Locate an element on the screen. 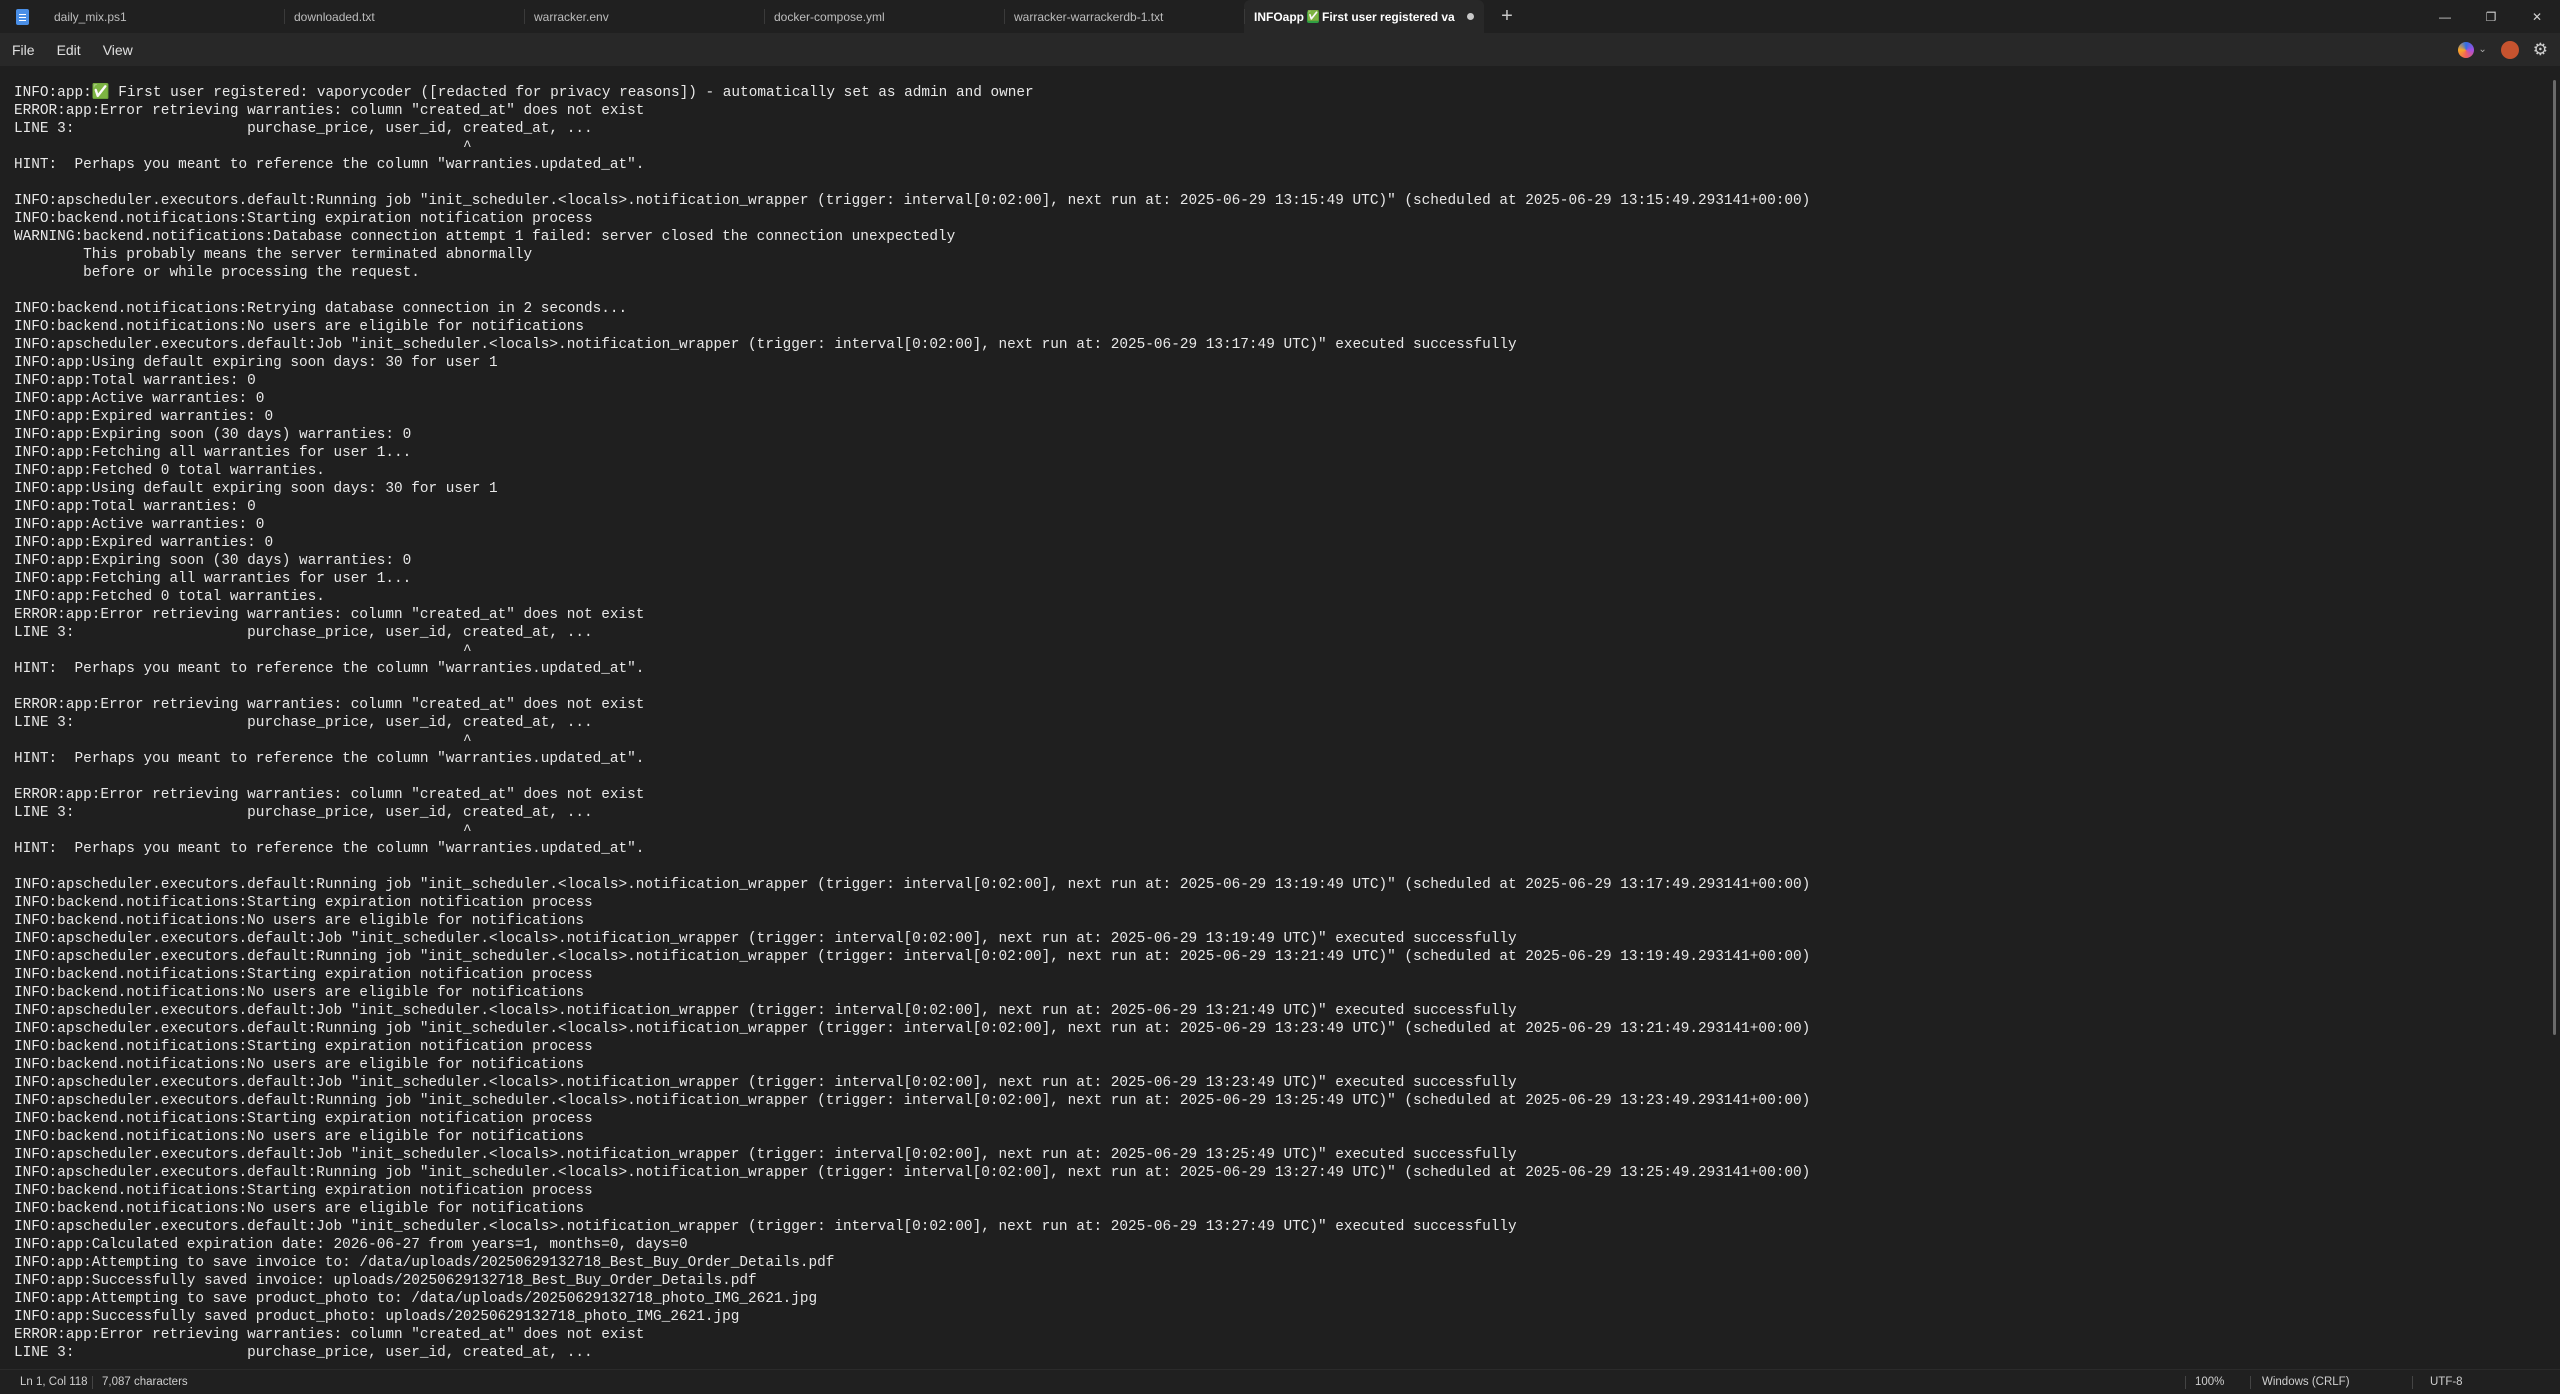 This screenshot has width=2560, height=1394. tab-docker-compose: docker-compose.yml is located at coordinates (884, 16).